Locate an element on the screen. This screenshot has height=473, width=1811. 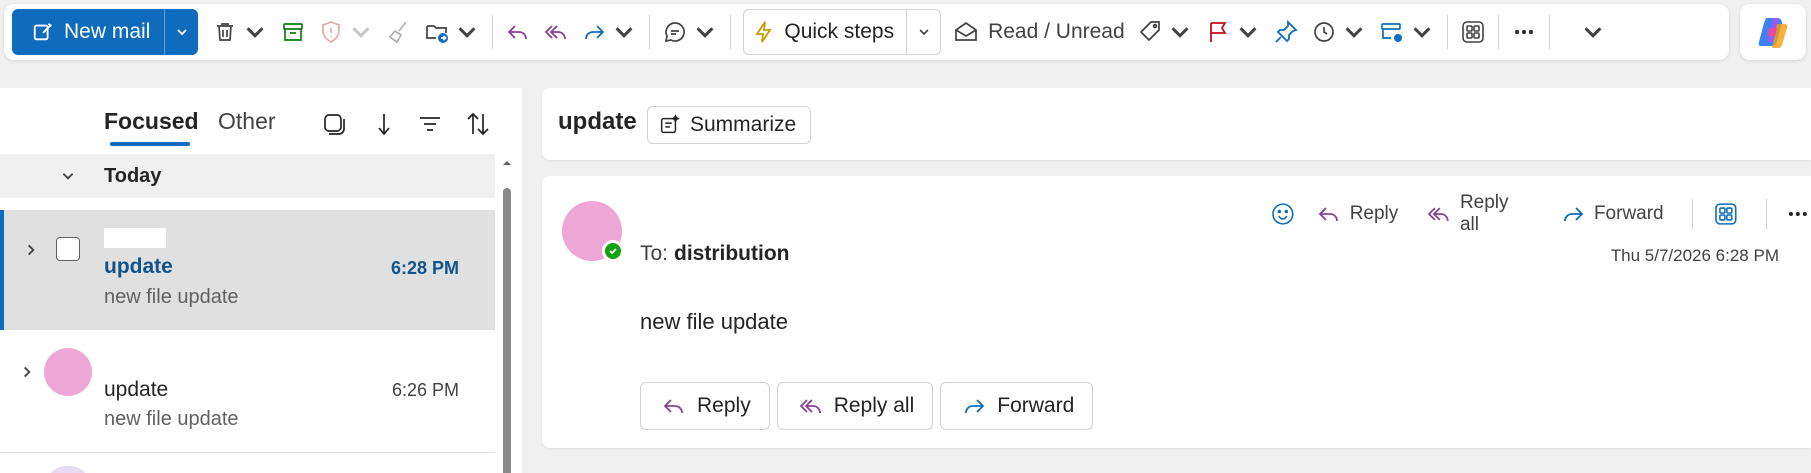
new-mail-button-group: New mail is located at coordinates (105, 32).